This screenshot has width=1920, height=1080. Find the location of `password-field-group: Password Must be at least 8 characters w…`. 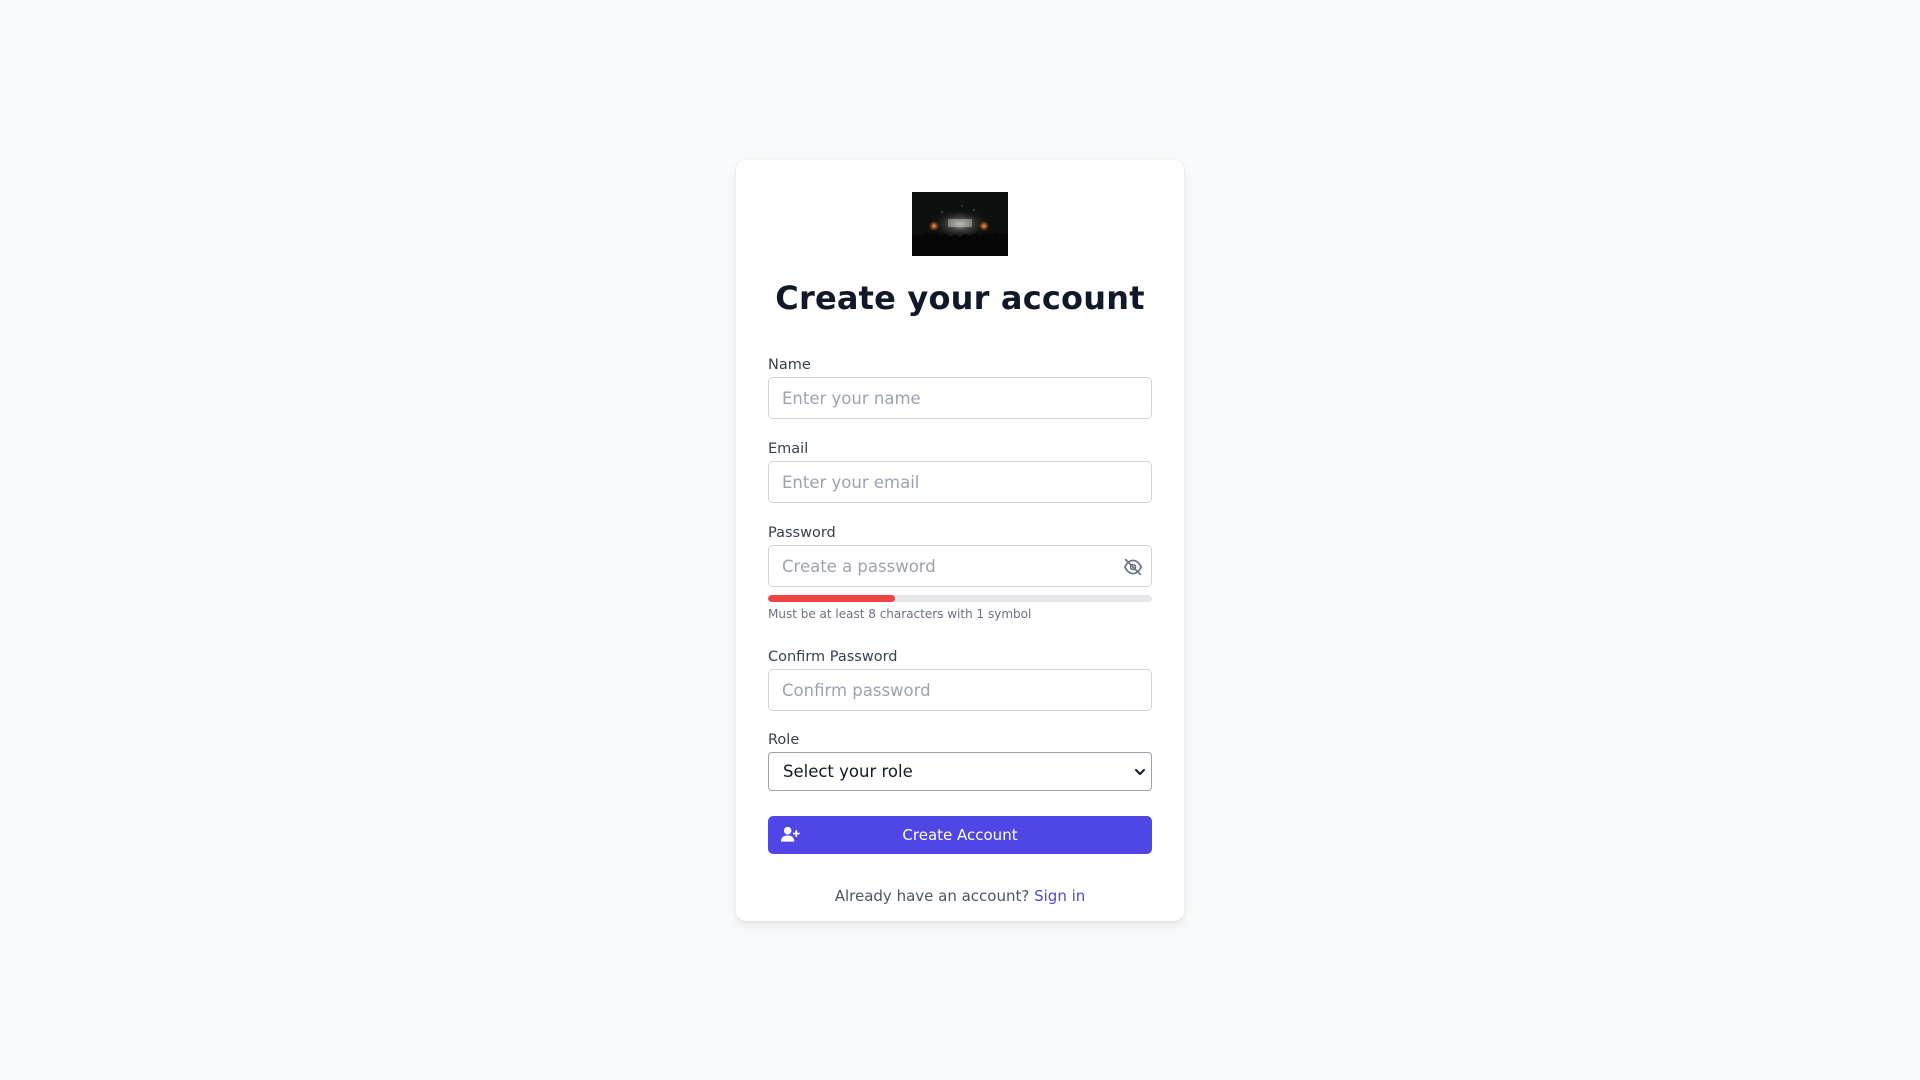

password-field-group: Password Must be at least 8 characters w… is located at coordinates (960, 572).